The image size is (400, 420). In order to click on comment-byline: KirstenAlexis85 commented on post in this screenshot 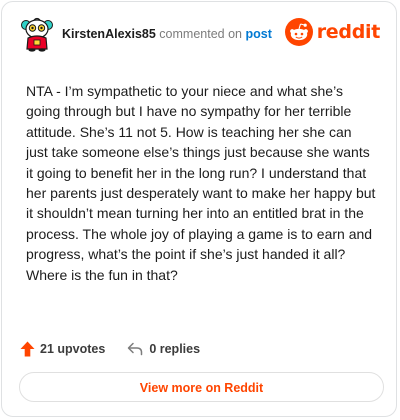, I will do `click(167, 34)`.